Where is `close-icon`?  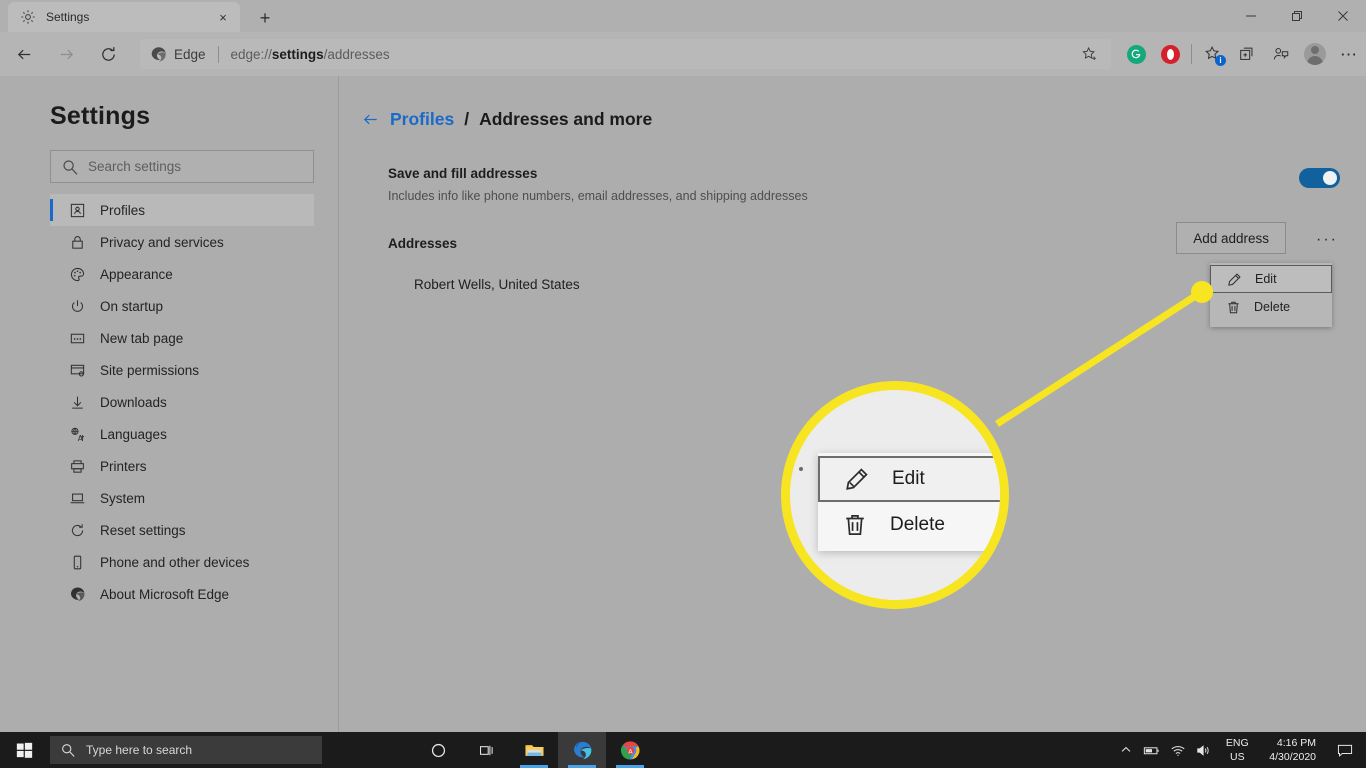
close-icon is located at coordinates (1343, 16).